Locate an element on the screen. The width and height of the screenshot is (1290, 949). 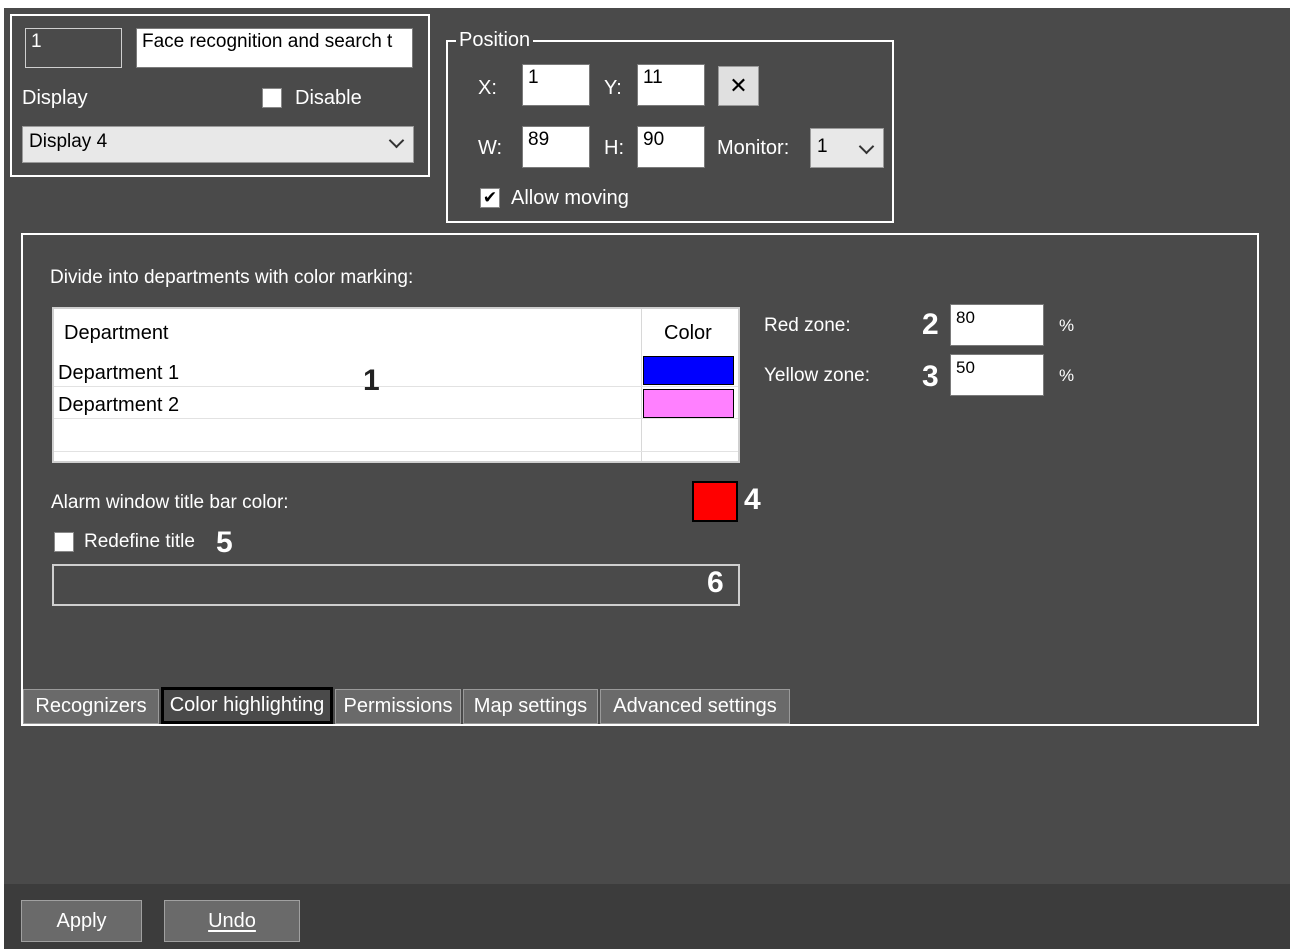
clear-position-button: ✕ is located at coordinates (738, 86).